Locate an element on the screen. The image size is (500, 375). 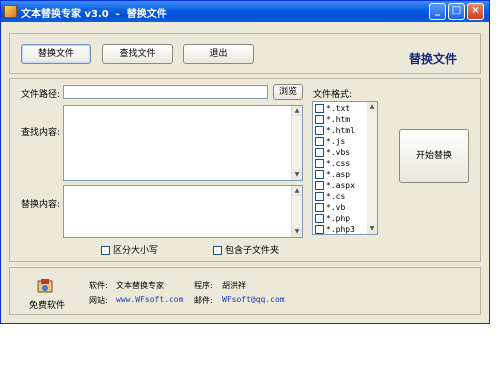
list-item: *.vbs is located at coordinates (332, 152).